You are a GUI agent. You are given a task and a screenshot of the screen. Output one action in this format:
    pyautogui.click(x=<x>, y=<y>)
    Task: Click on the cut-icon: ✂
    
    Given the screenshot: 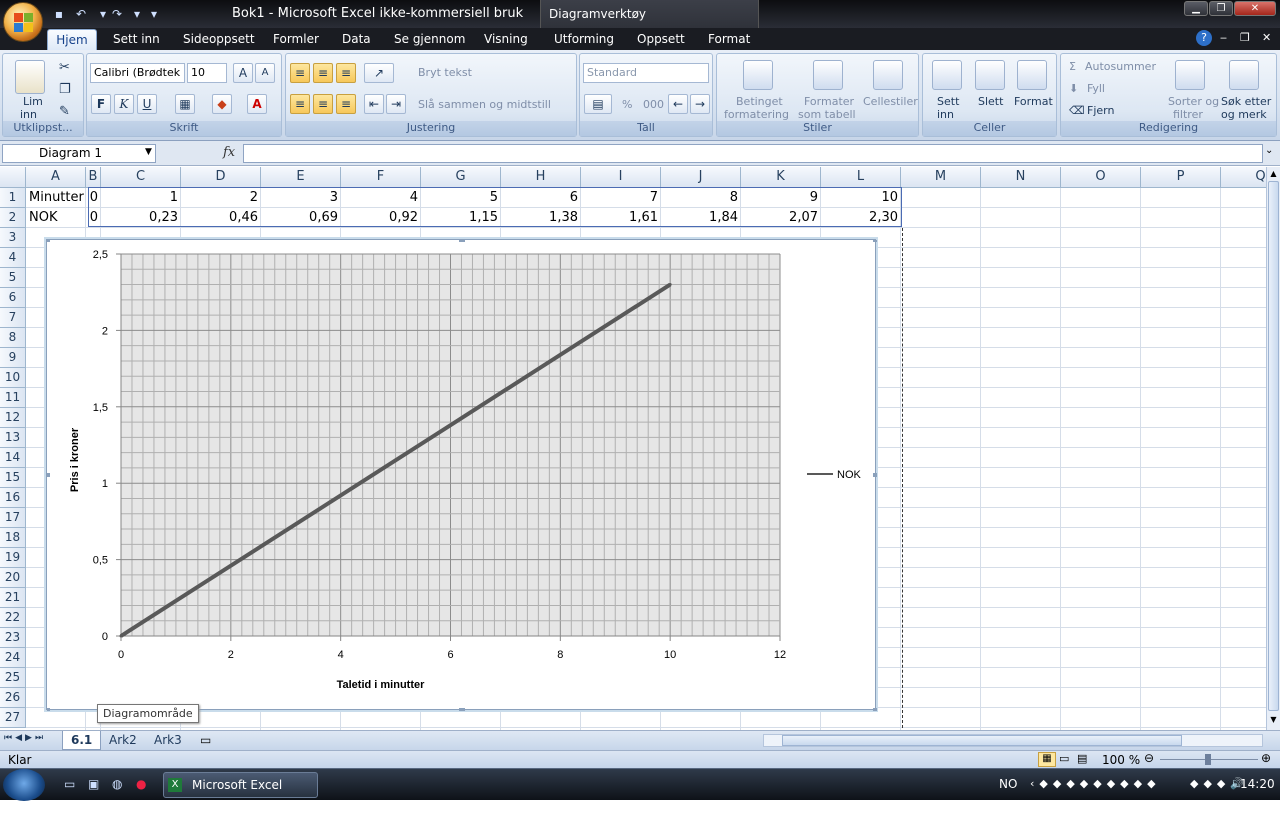 What is the action you would take?
    pyautogui.click(x=64, y=67)
    